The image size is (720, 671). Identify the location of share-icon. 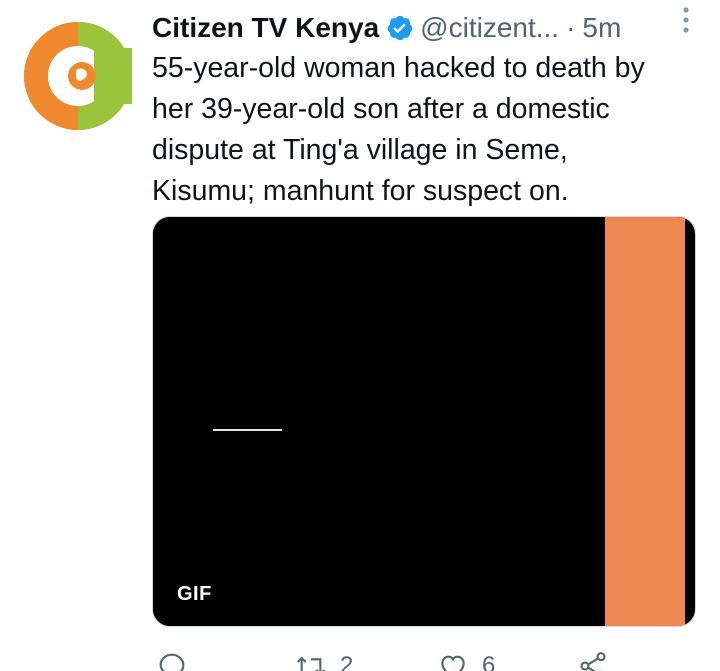
(593, 661).